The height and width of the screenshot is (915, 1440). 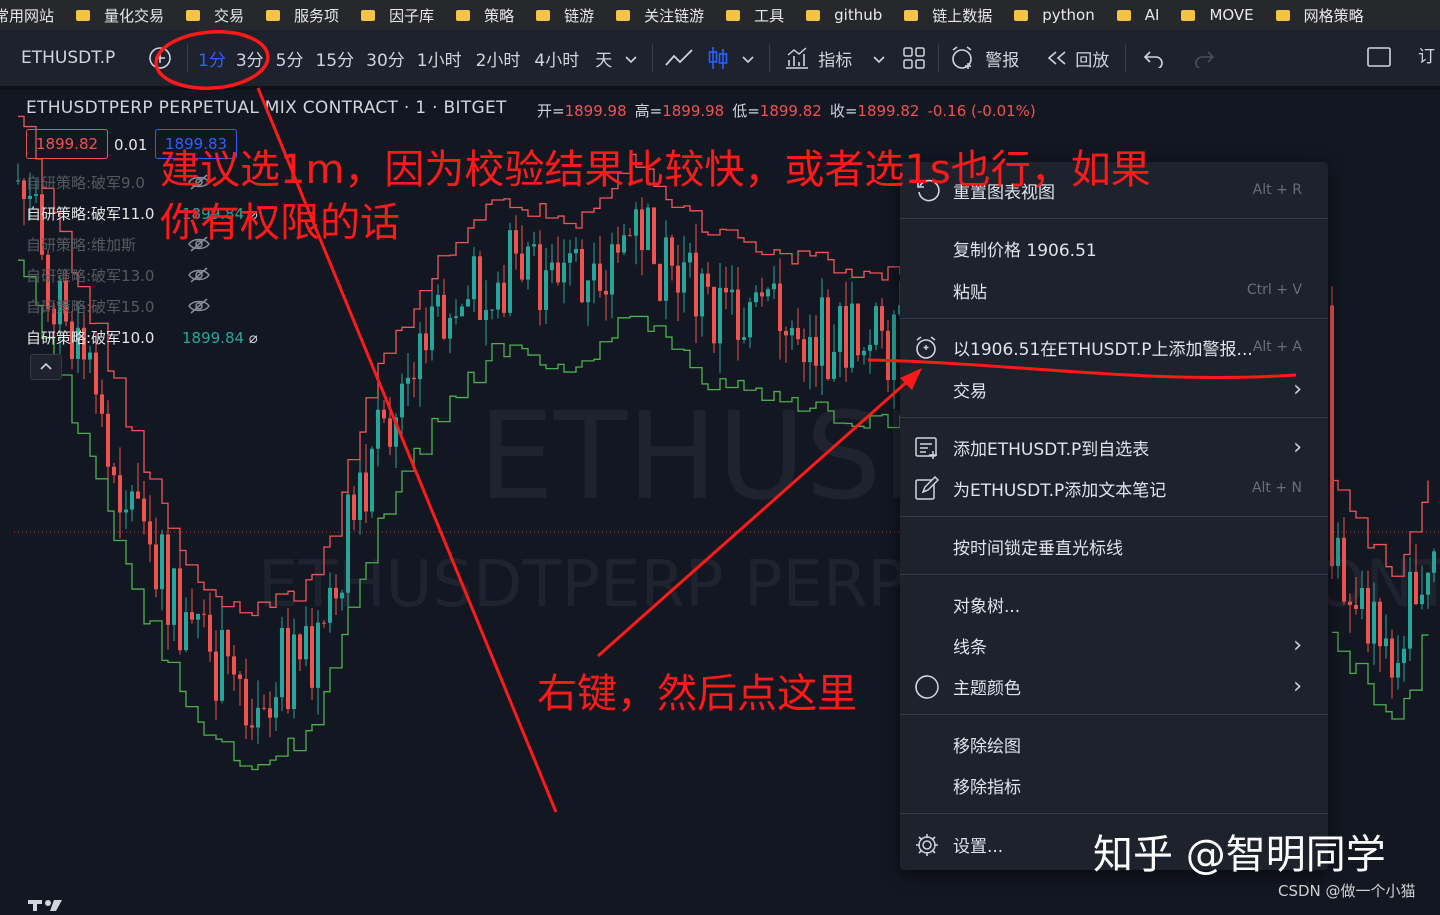 I want to click on menu-item-paste: 粘贴 Ctrl + V, so click(x=1114, y=290).